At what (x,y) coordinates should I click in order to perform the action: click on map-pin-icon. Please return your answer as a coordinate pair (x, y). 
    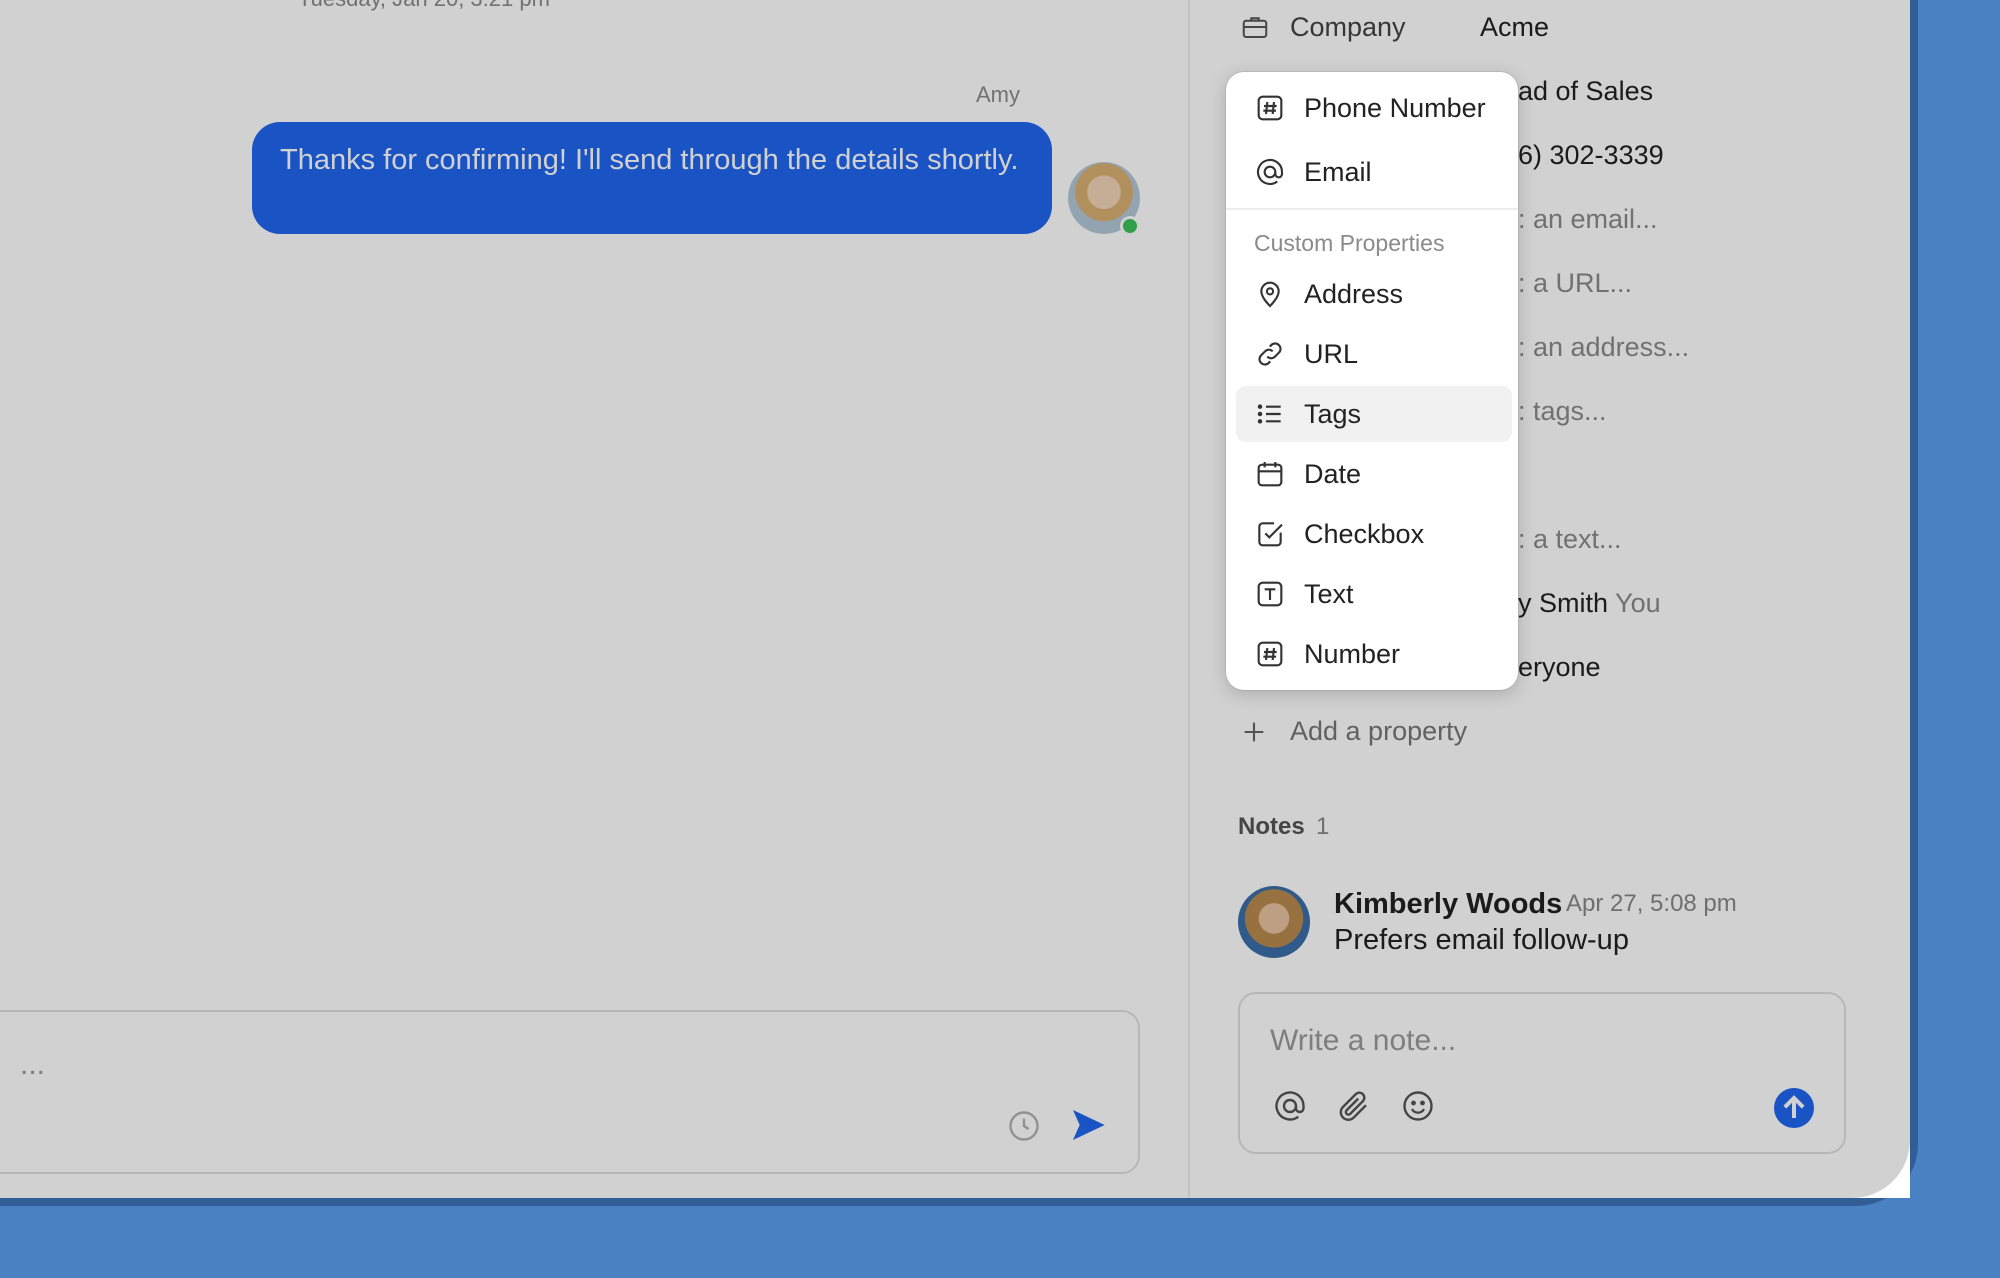
    Looking at the image, I should click on (1270, 294).